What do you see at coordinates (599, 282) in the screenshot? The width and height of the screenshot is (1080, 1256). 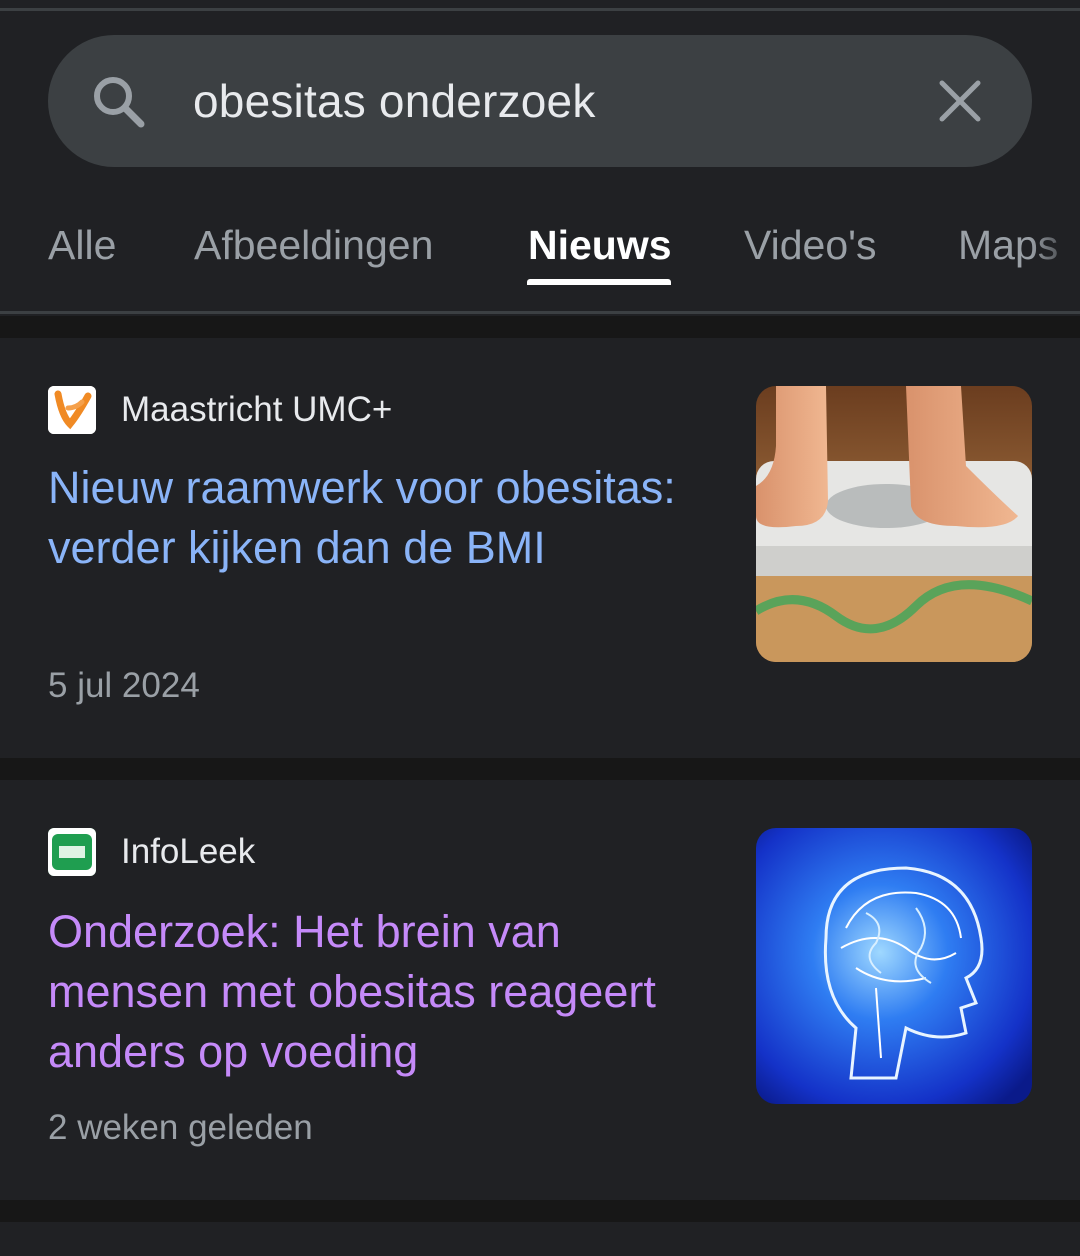 I see `active-tab-indicator` at bounding box center [599, 282].